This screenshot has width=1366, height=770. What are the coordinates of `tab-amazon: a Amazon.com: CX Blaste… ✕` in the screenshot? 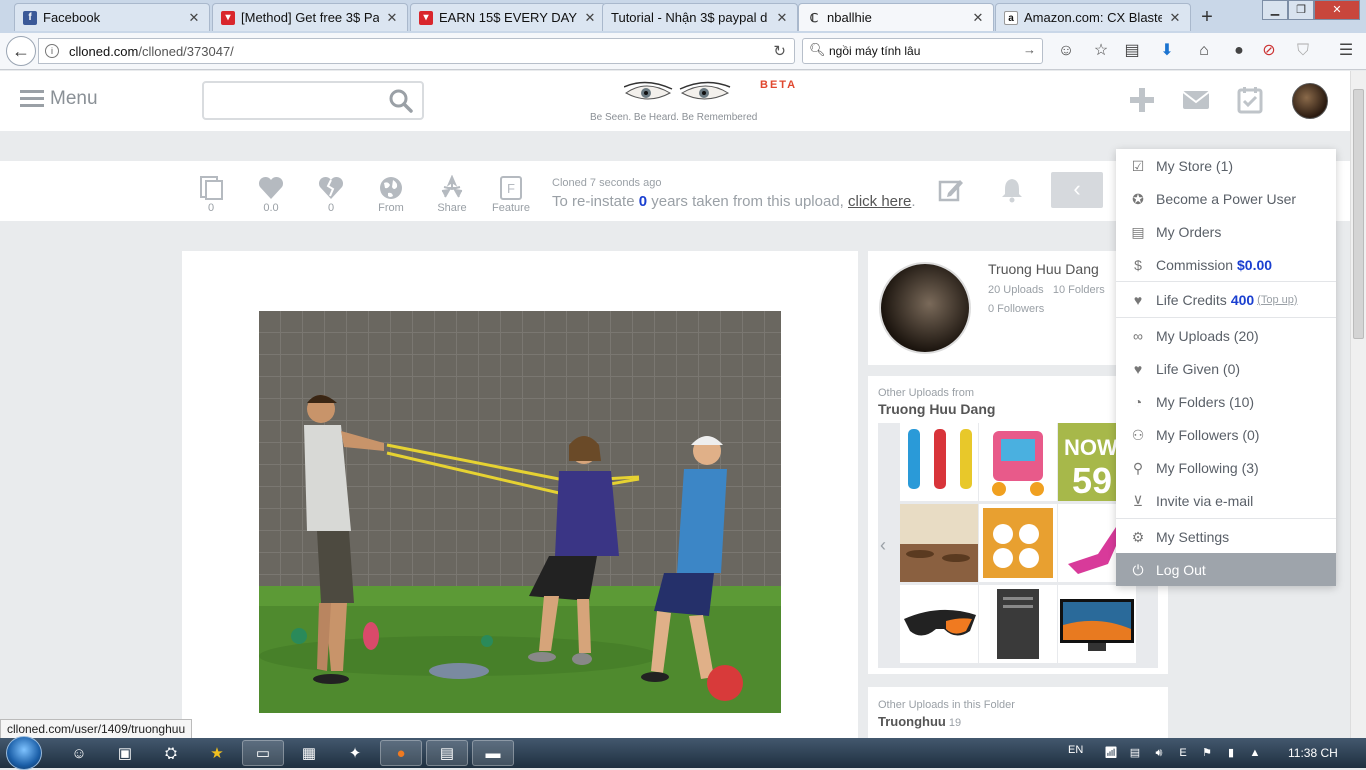 It's located at (1093, 17).